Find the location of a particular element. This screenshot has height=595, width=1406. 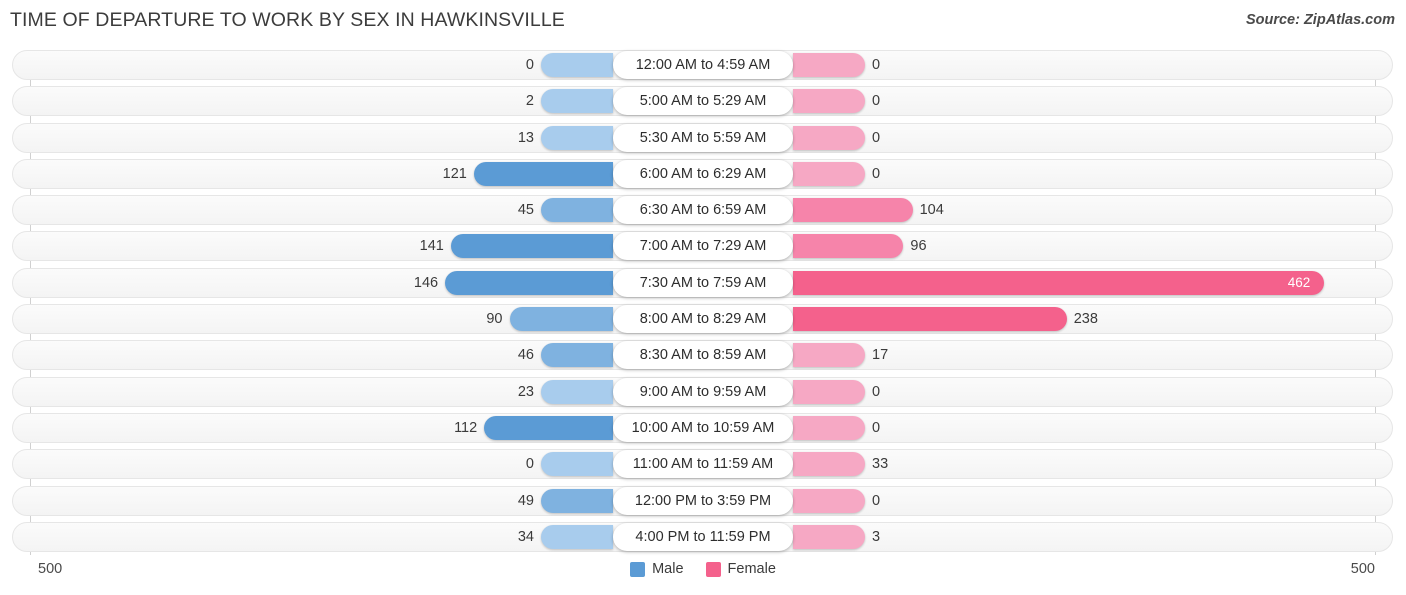

table-row: 13 0 5:30 AM to 5:59 AM is located at coordinates (703, 137).